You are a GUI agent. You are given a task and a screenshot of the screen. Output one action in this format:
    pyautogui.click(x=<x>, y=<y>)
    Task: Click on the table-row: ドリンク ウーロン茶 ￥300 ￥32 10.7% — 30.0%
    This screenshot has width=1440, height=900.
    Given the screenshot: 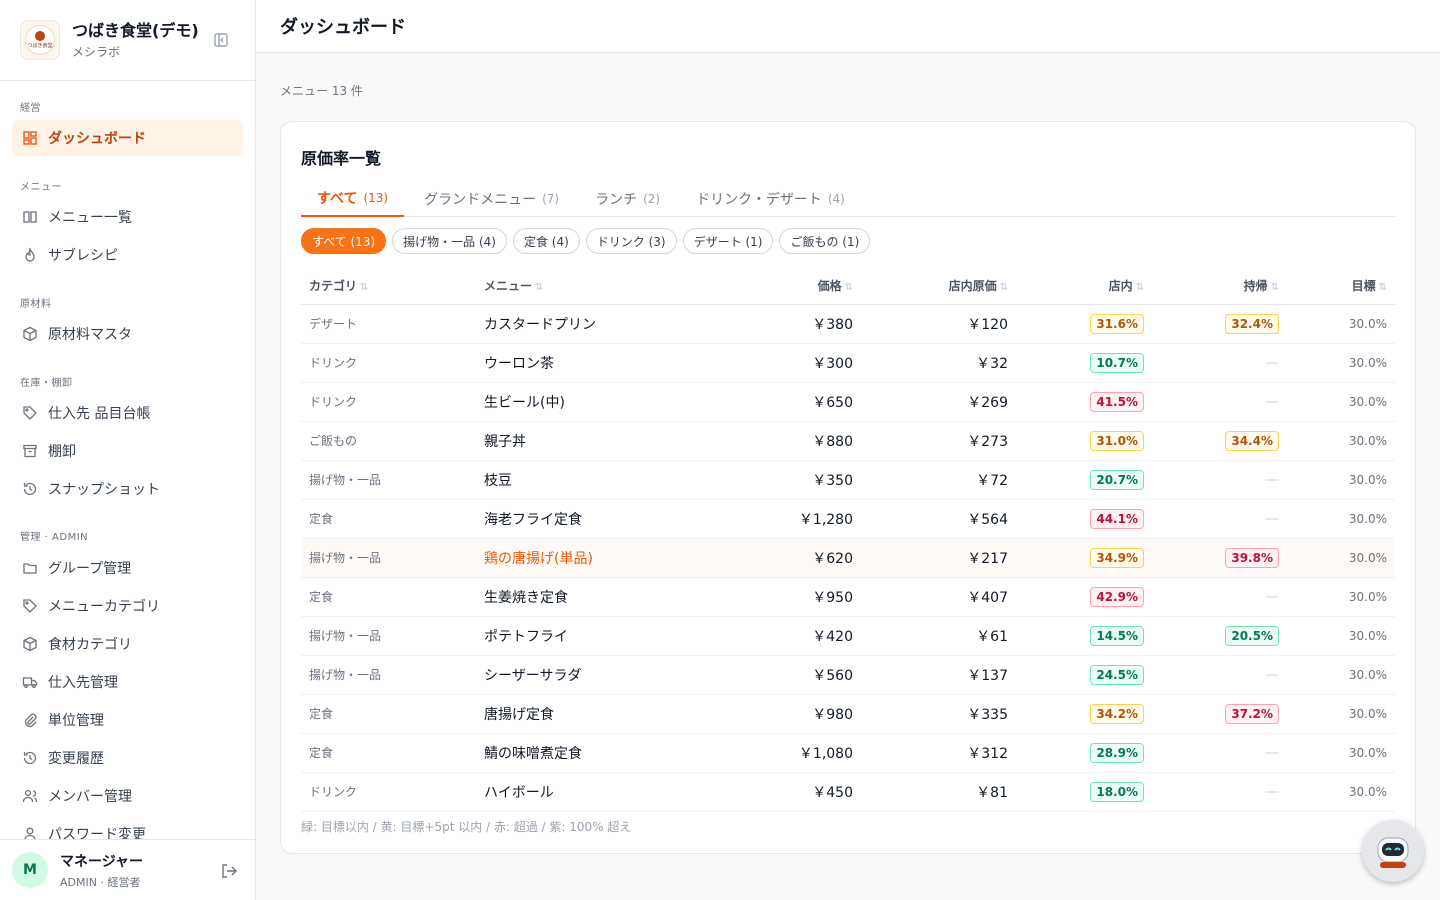 What is the action you would take?
    pyautogui.click(x=848, y=363)
    